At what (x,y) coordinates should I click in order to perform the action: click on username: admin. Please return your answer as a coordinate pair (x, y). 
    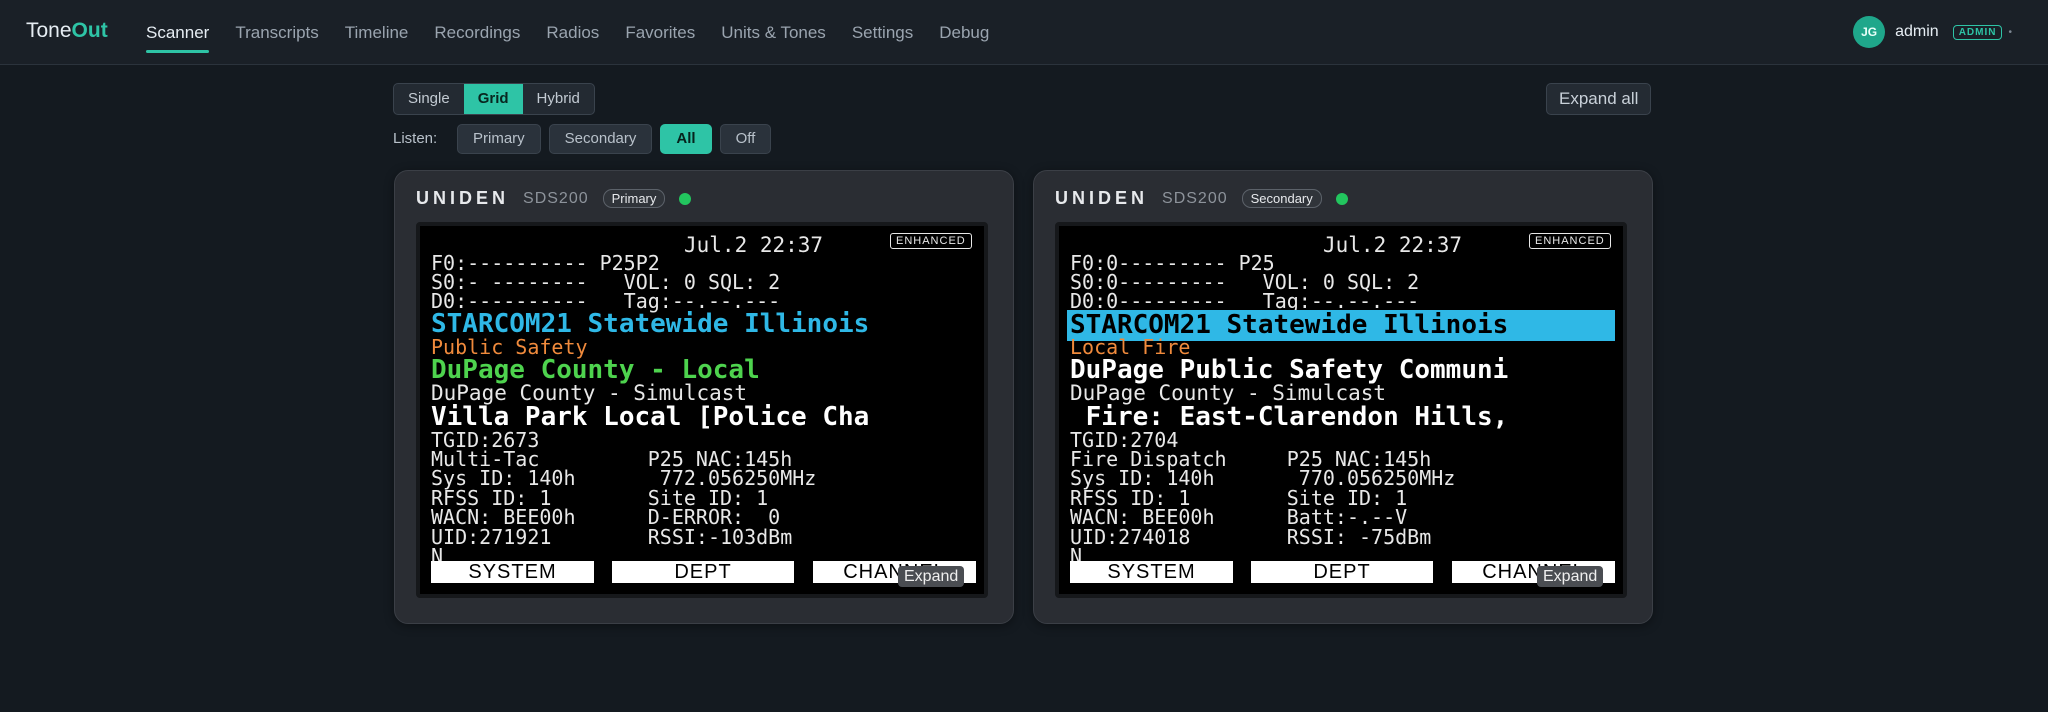
    Looking at the image, I should click on (1917, 31).